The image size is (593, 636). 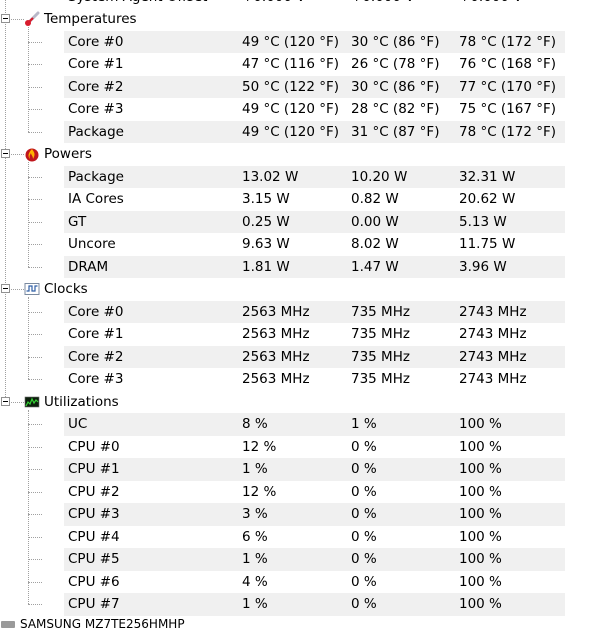 I want to click on sensor-name: Uncore, so click(x=92, y=244).